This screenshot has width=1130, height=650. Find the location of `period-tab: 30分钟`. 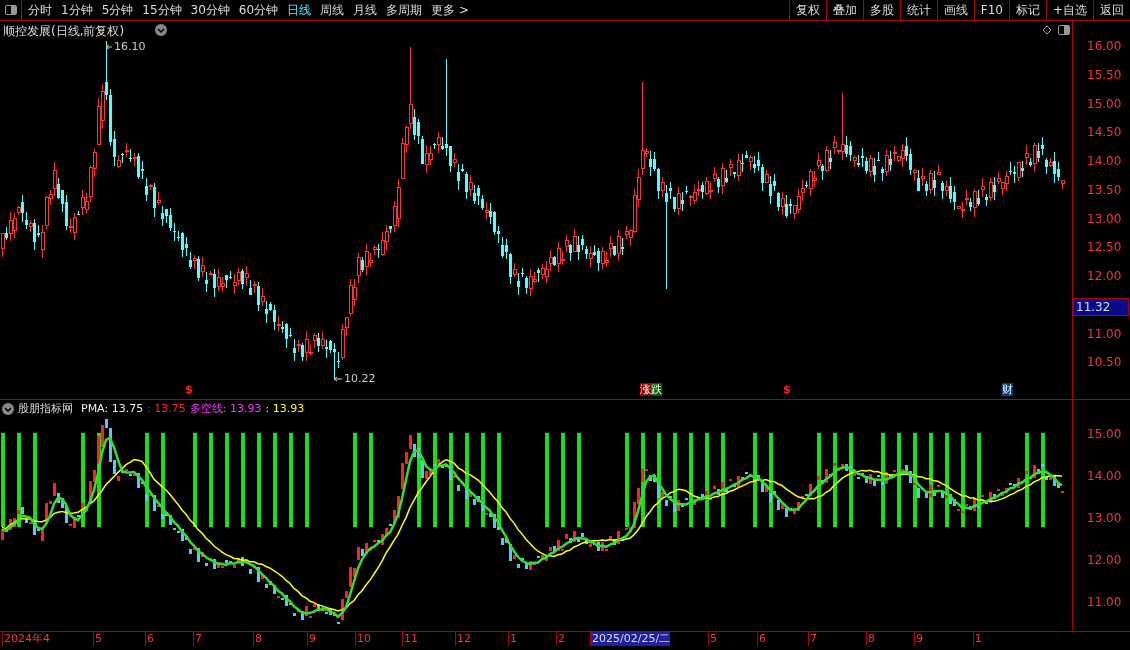

period-tab: 30分钟 is located at coordinates (210, 10).